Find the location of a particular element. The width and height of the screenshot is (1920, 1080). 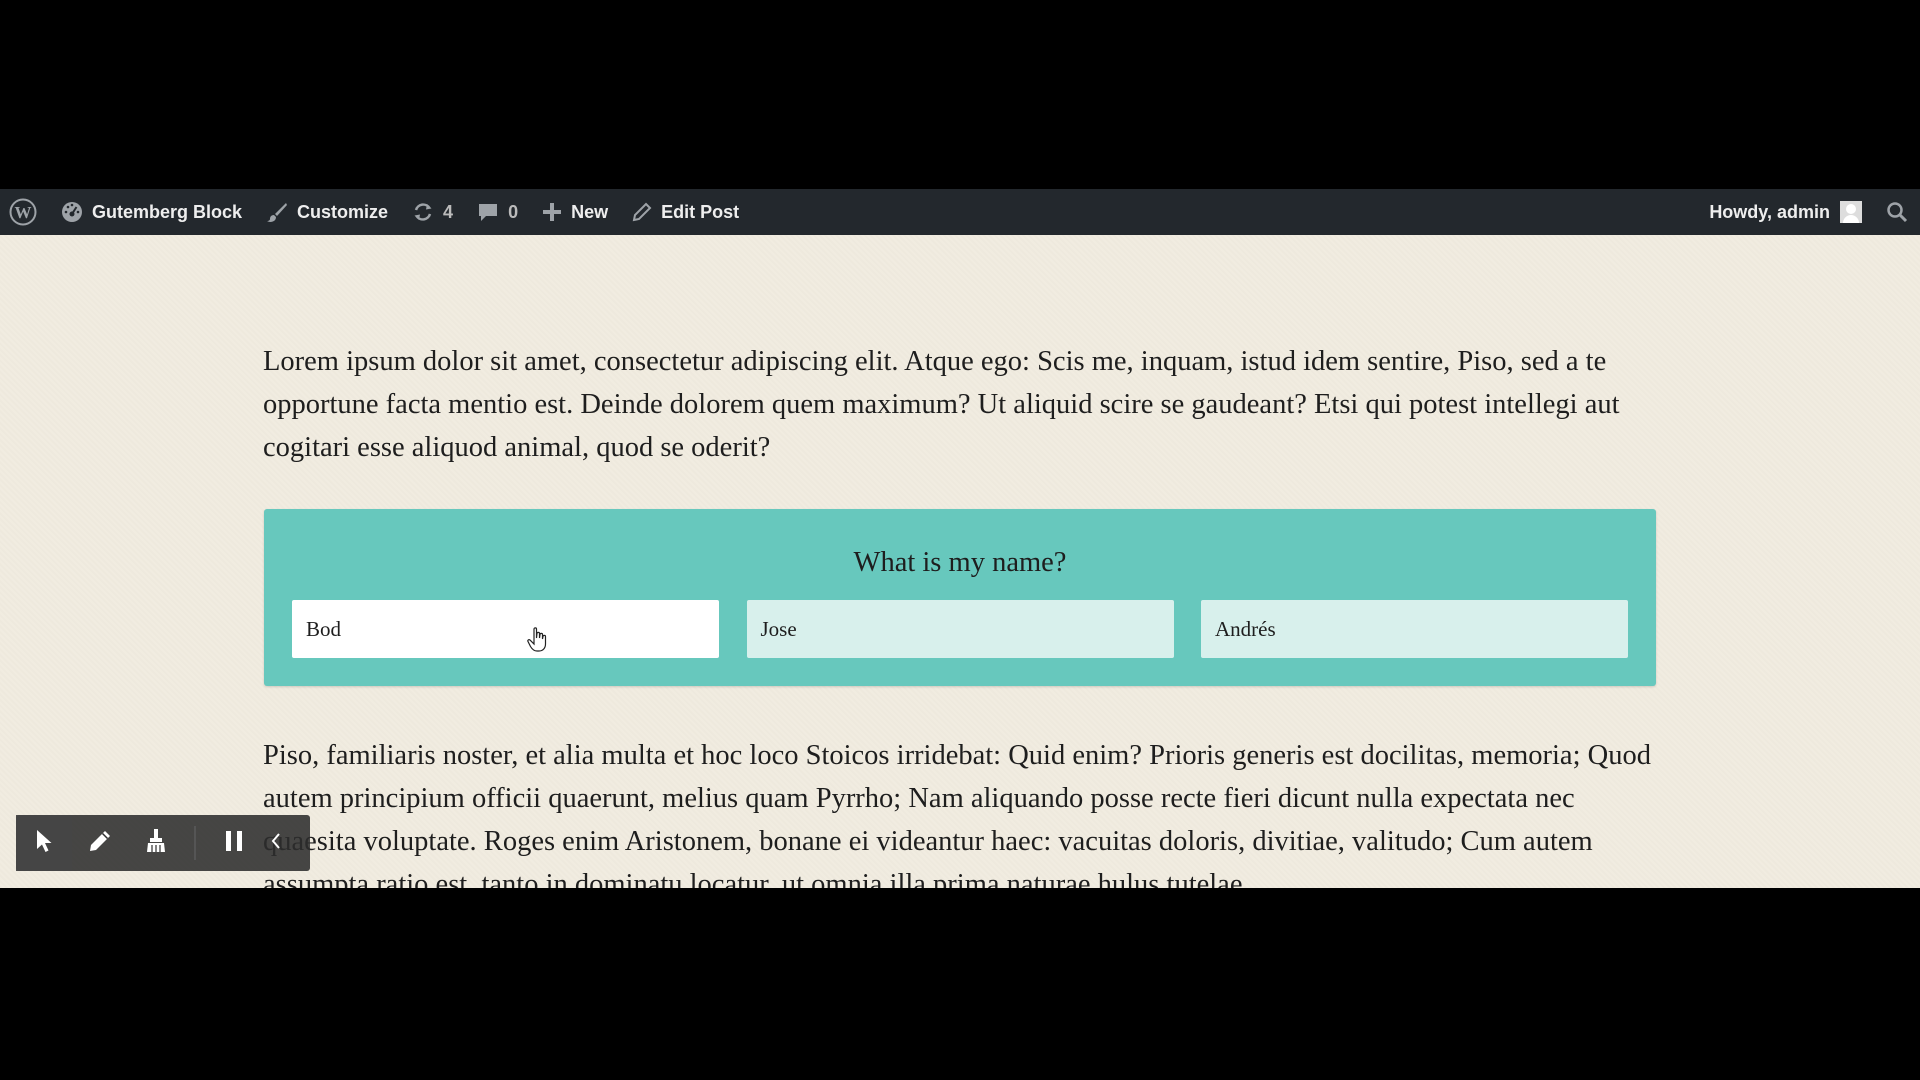

updates-link: 4 is located at coordinates (432, 212).